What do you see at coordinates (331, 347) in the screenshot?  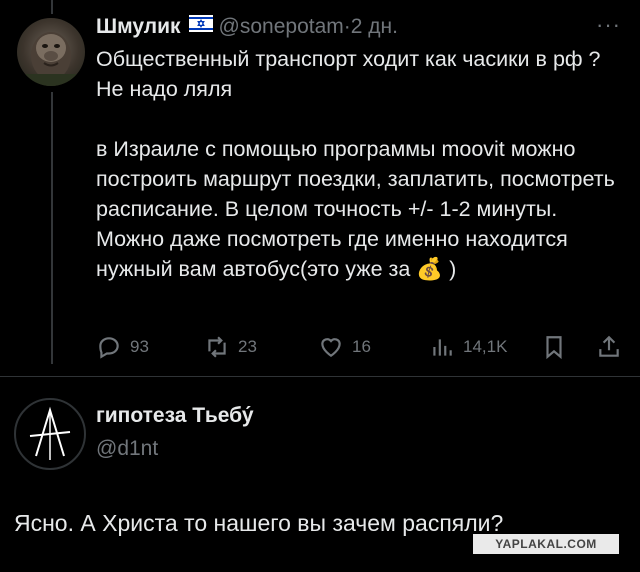 I see `heart-icon` at bounding box center [331, 347].